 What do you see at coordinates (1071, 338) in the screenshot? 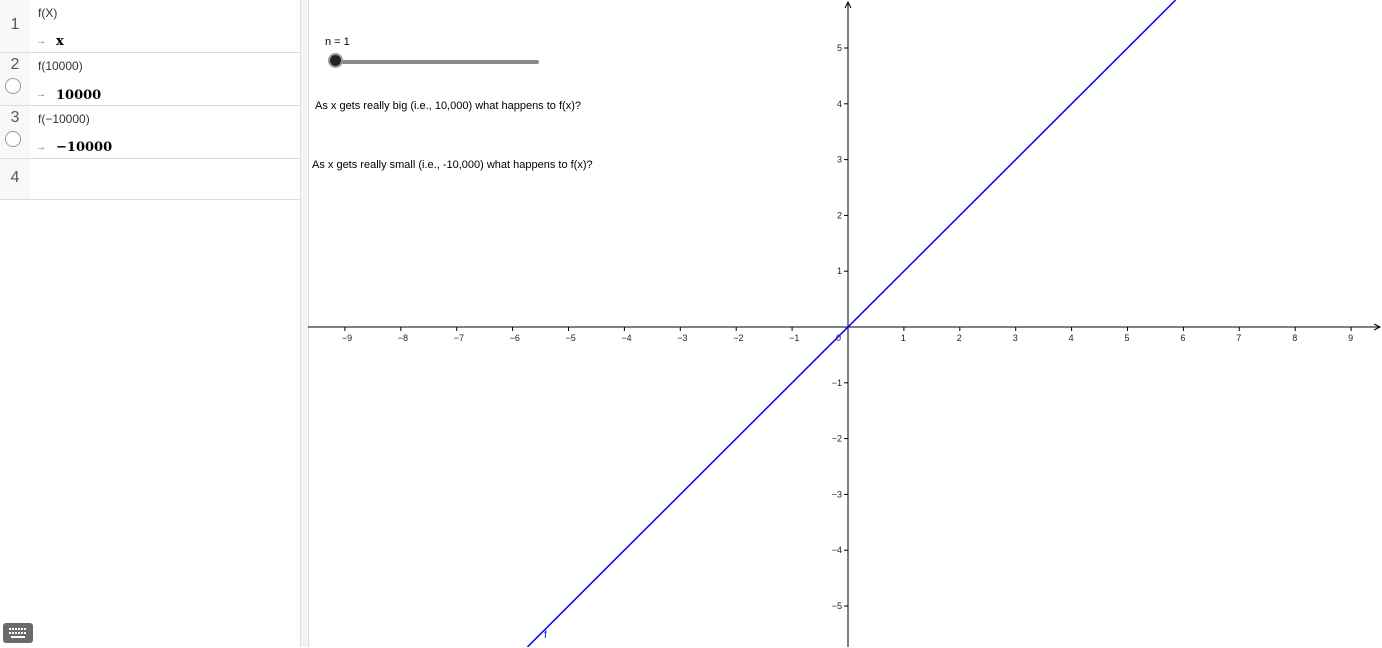
I see `x-tick-label: 4` at bounding box center [1071, 338].